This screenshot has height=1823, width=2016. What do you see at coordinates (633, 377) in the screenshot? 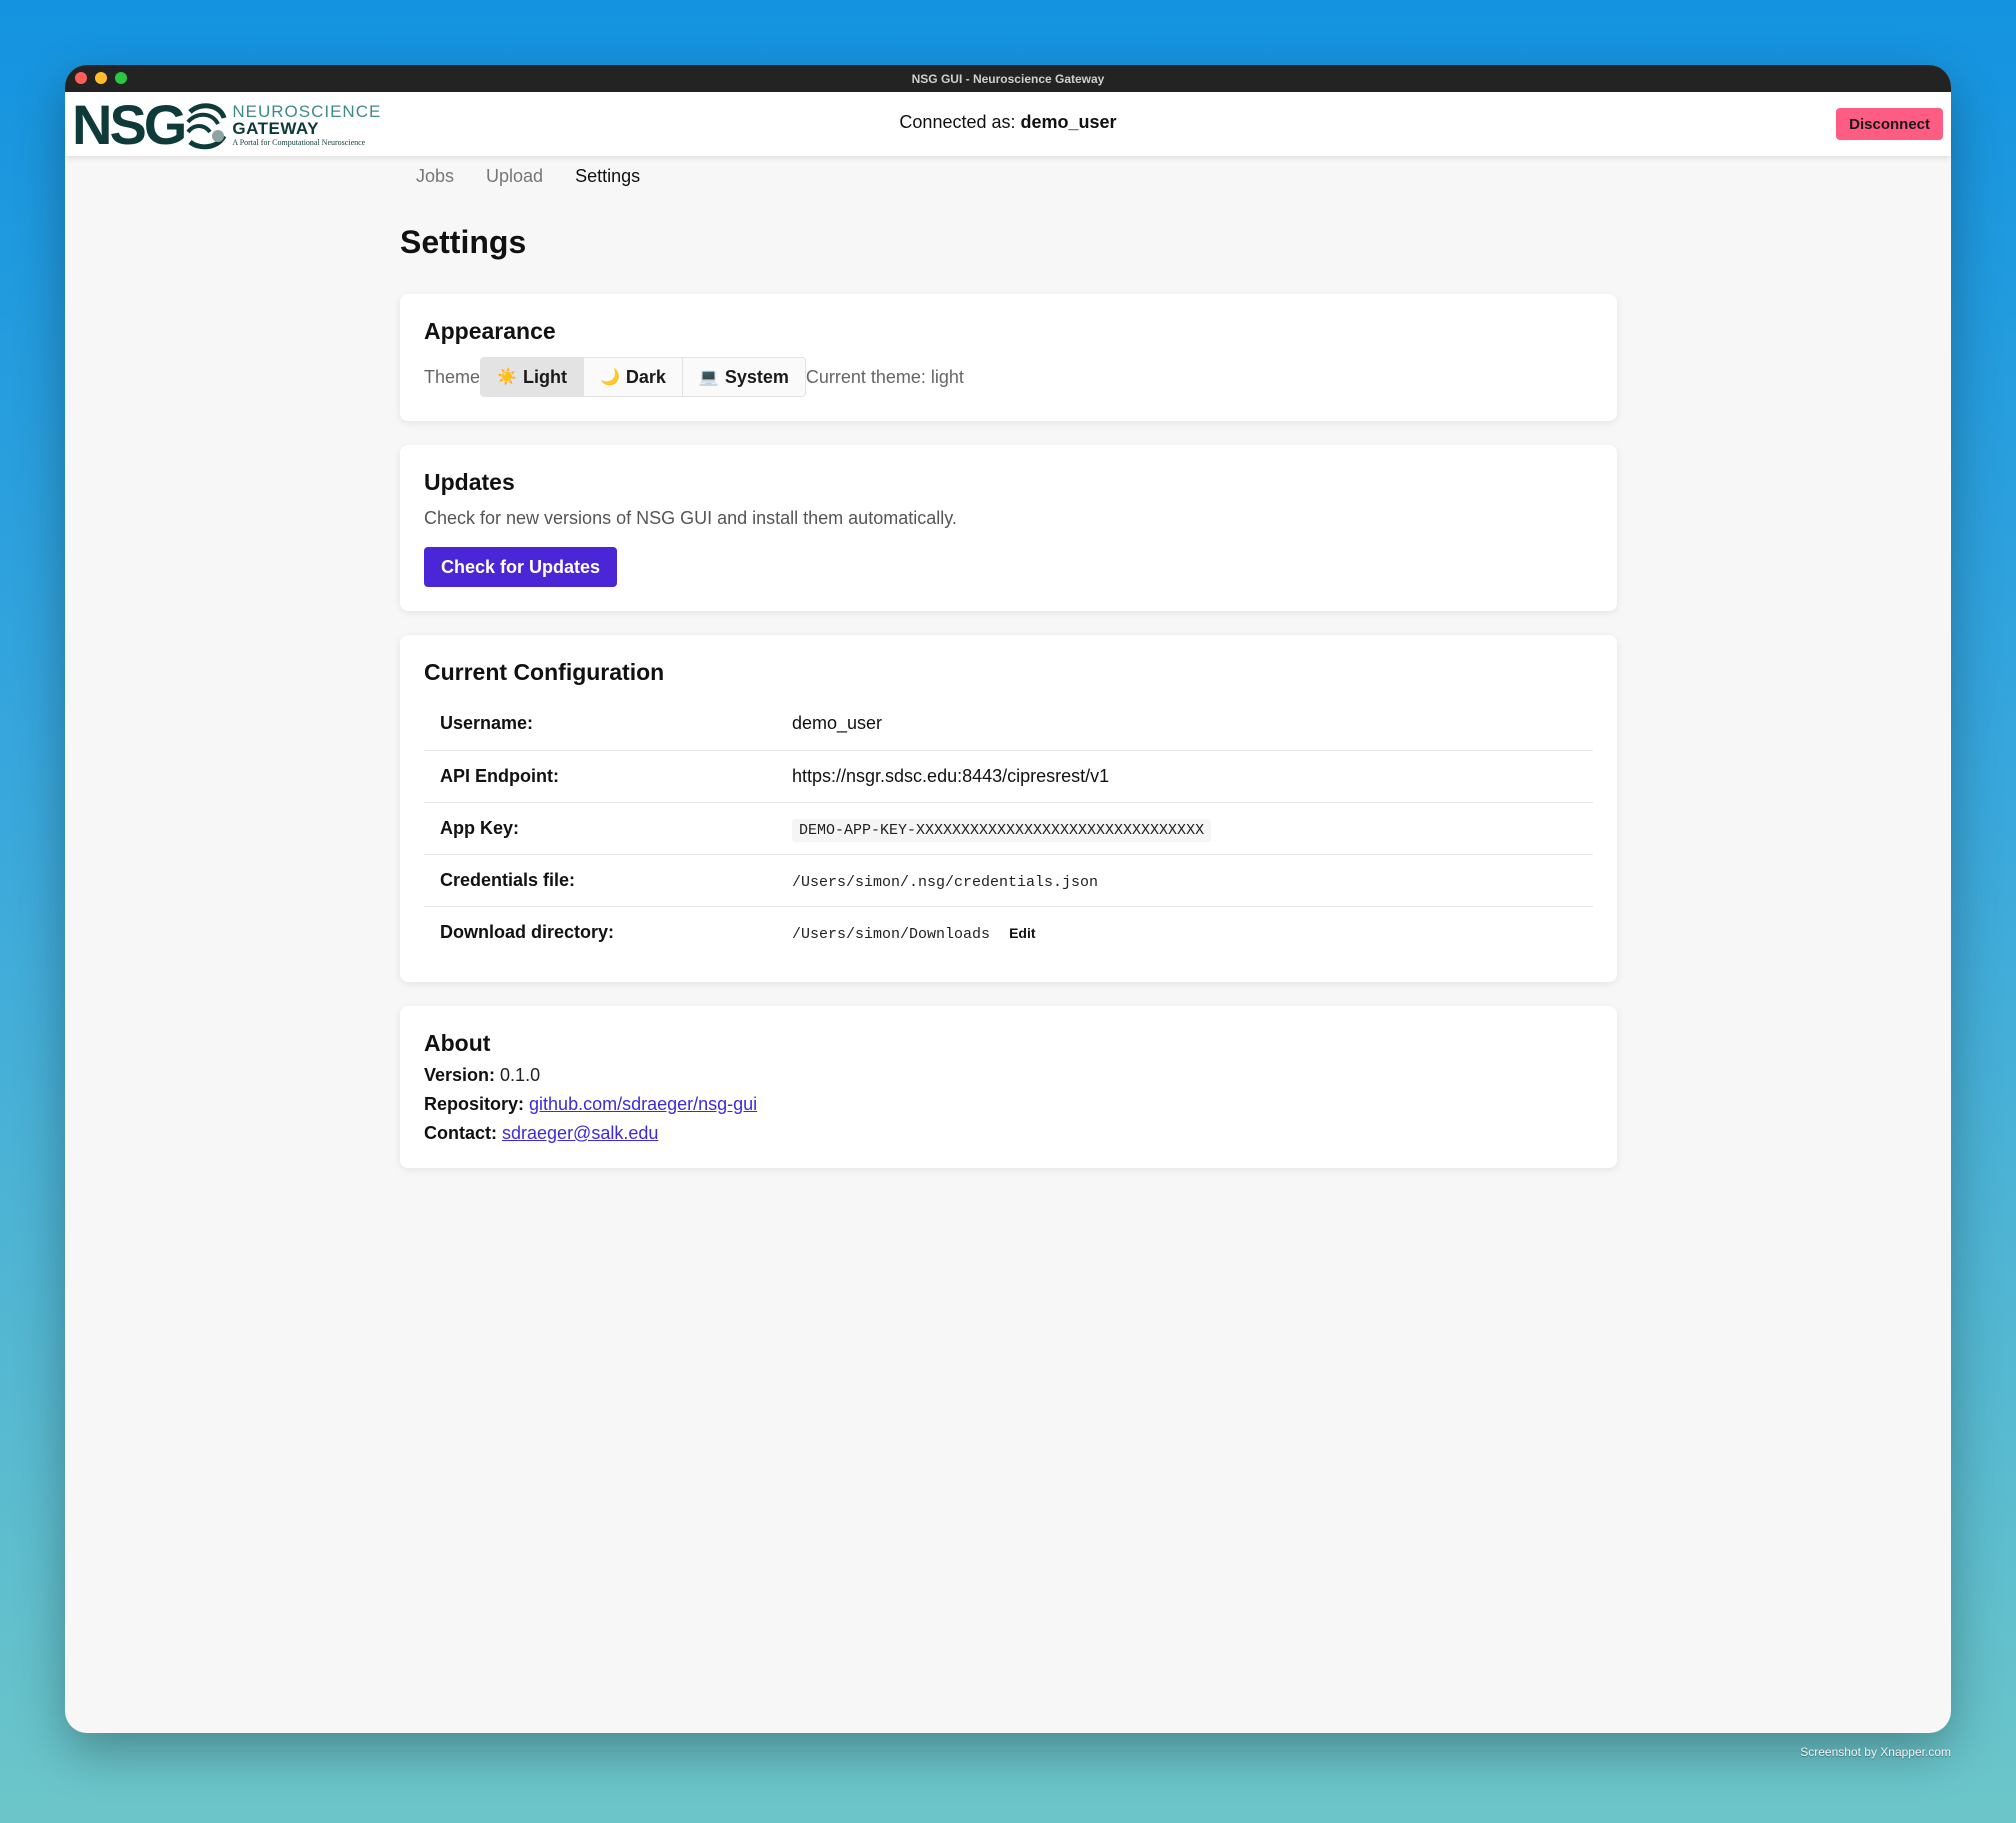
I see `theme-dark-button: 🌙 Dark` at bounding box center [633, 377].